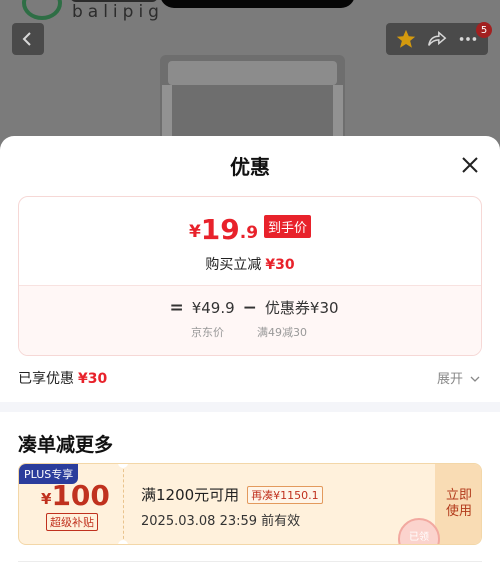  I want to click on use-now-button: 立即使用, so click(459, 504).